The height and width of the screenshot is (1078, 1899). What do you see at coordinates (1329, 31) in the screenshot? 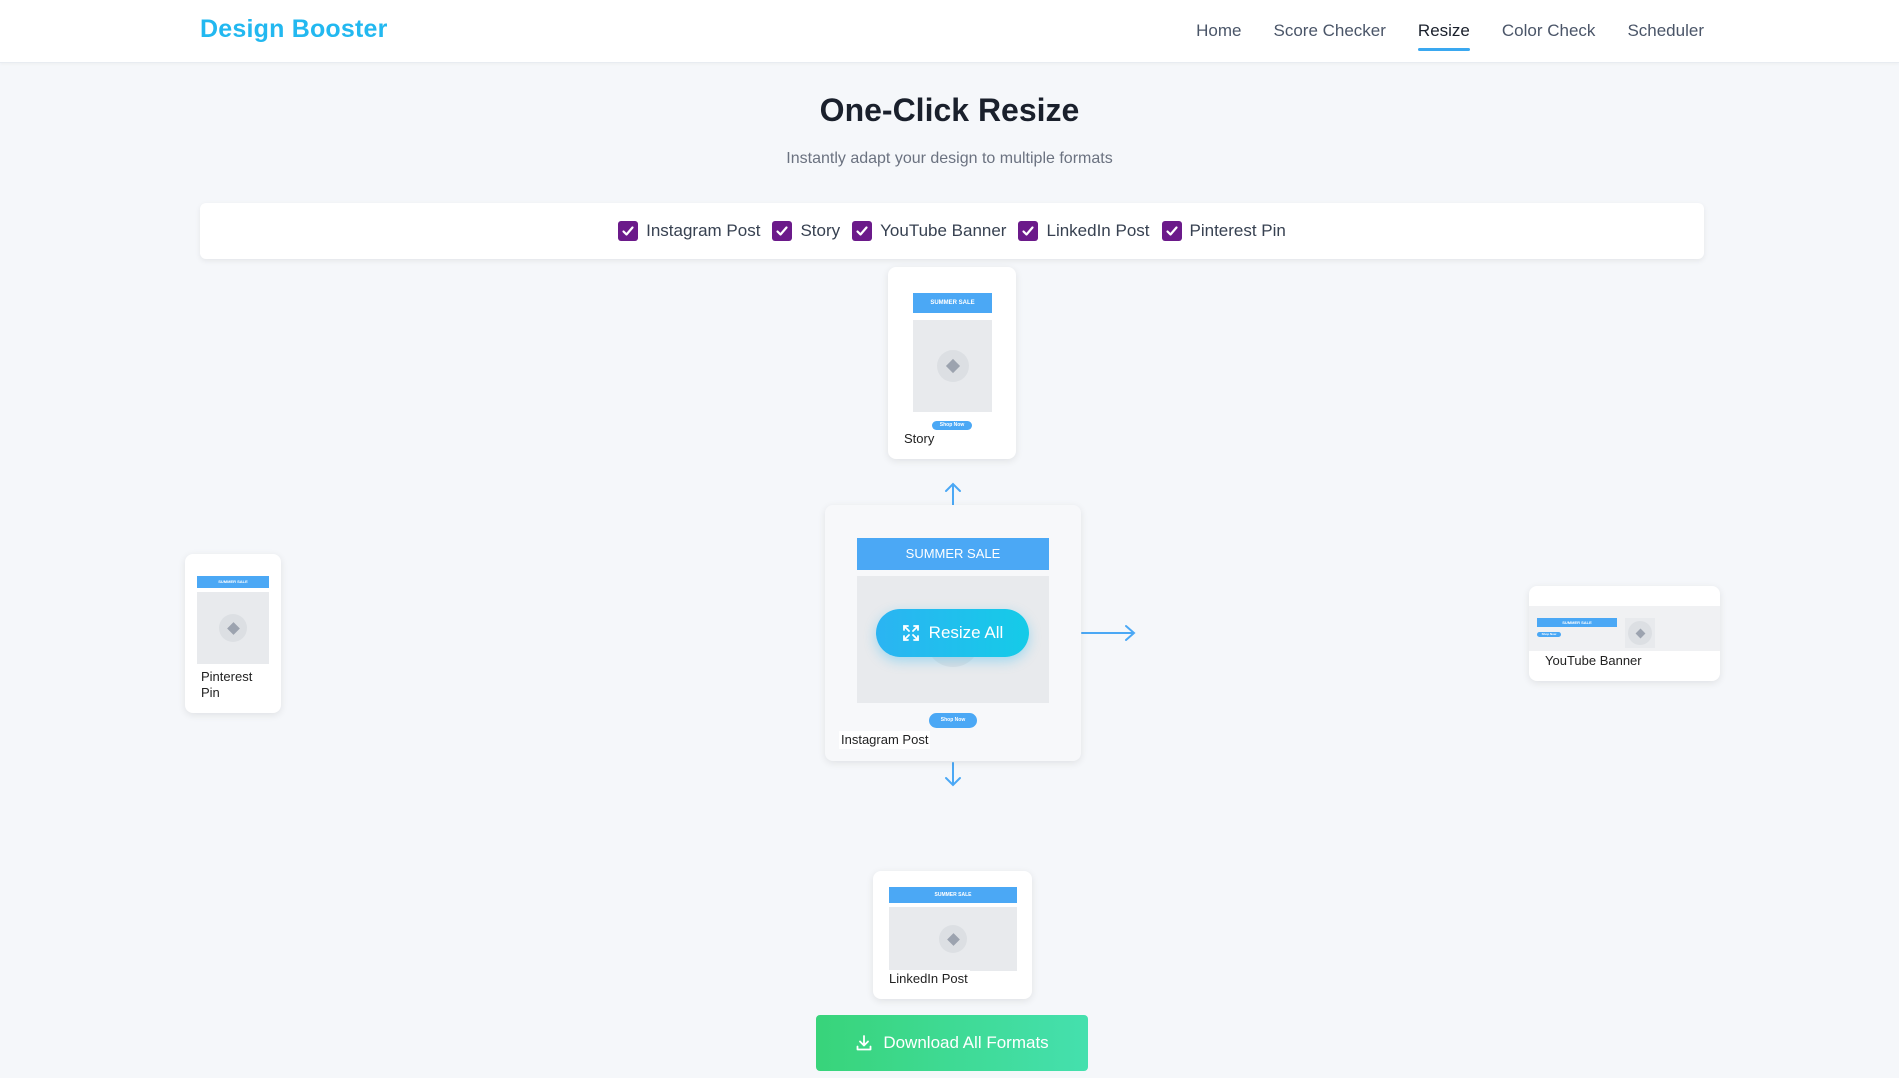
I see `nav-score-checker: Score Checker` at bounding box center [1329, 31].